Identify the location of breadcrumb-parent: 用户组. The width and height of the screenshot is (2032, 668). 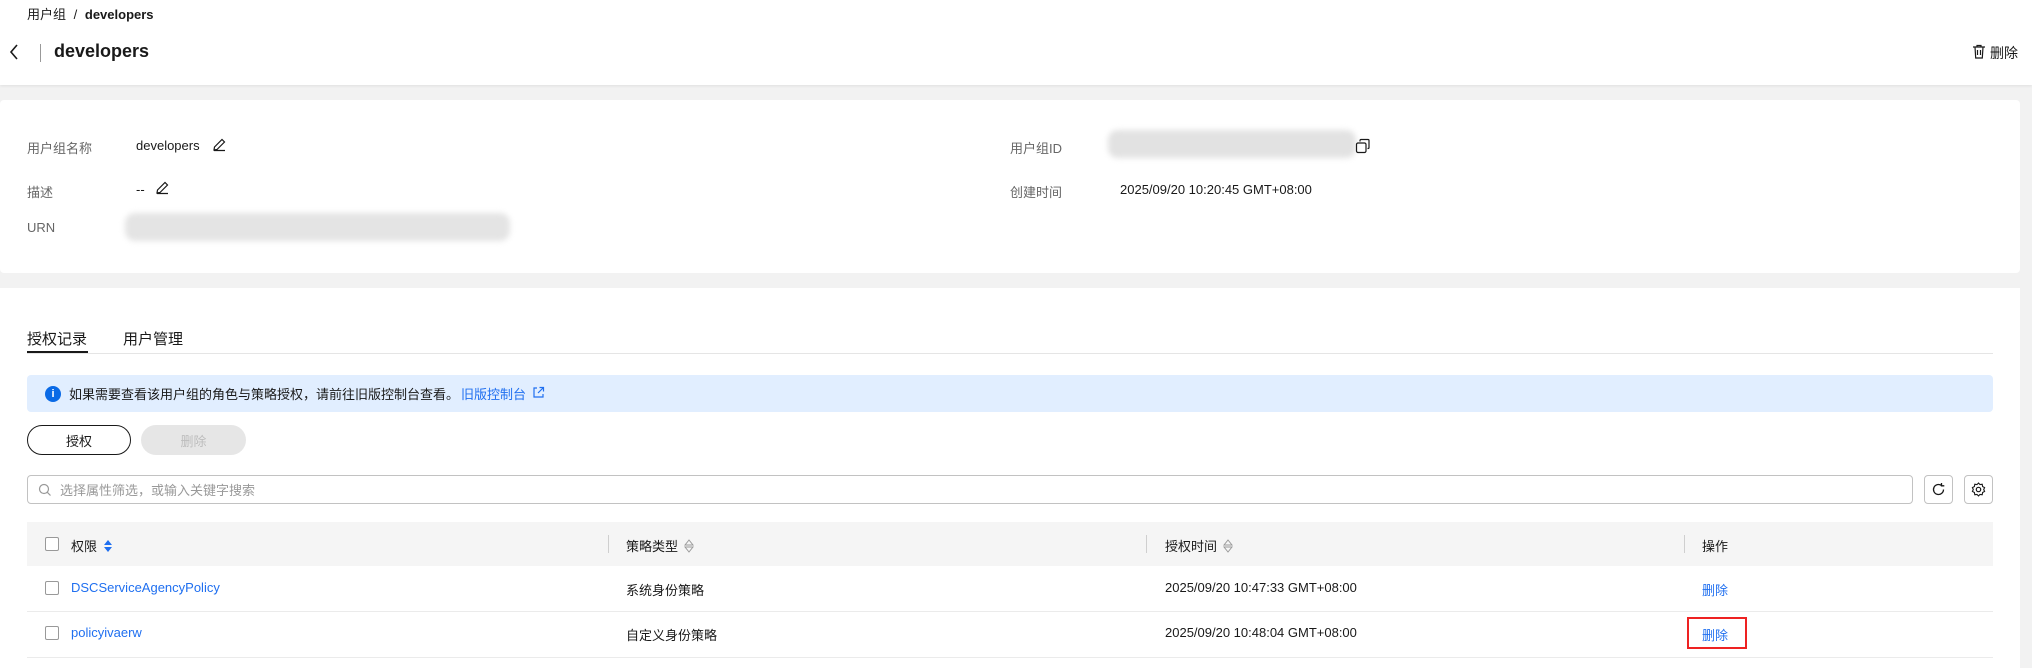
(46, 14).